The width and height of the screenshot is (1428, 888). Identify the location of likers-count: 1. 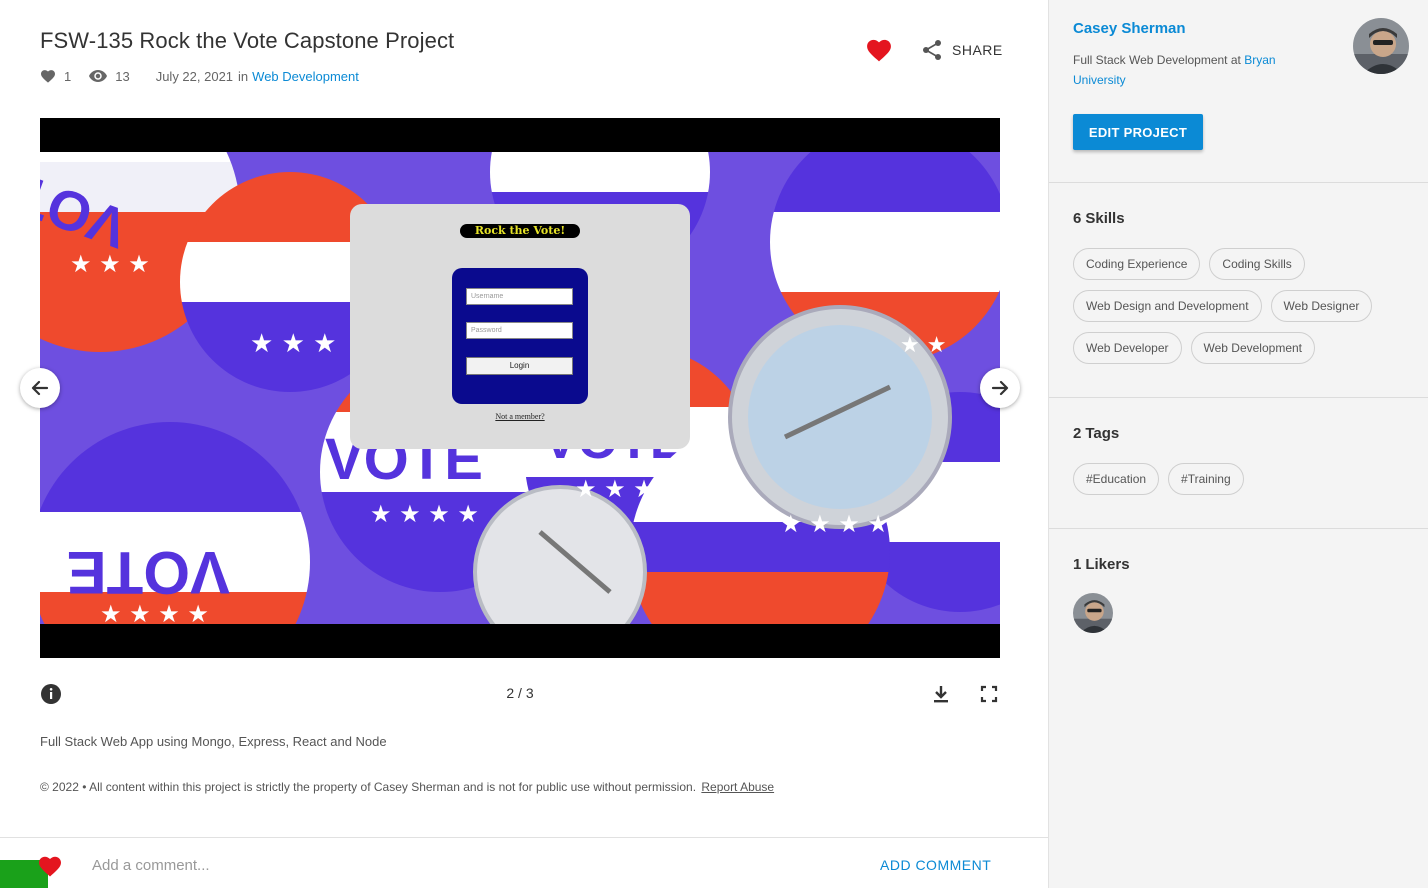
(1077, 564).